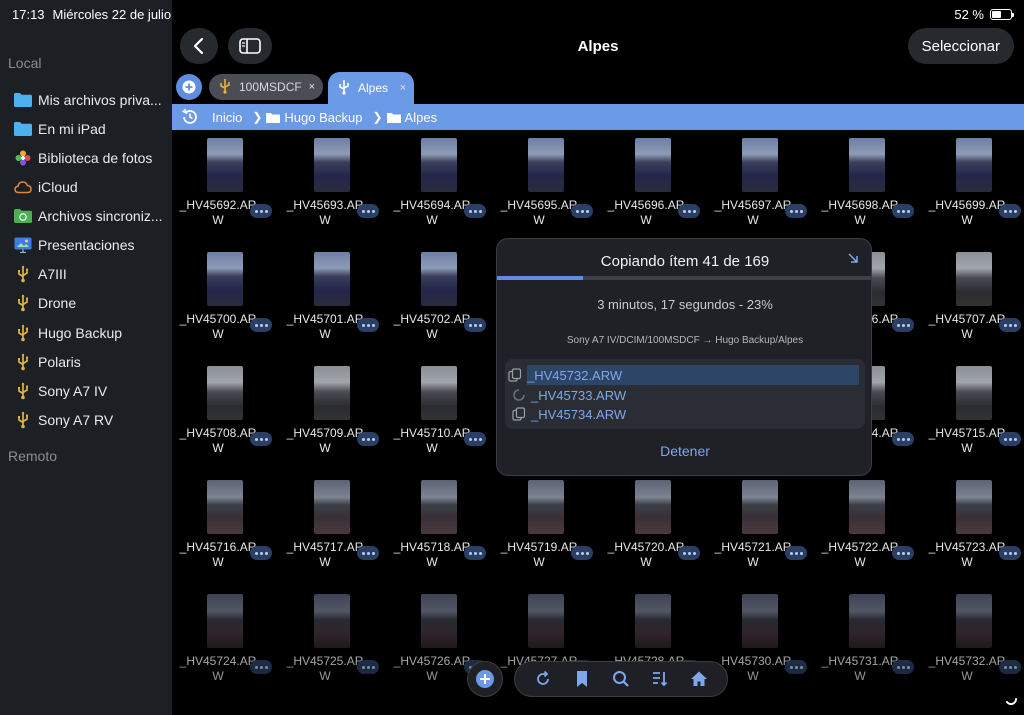 The image size is (1024, 715). Describe the element at coordinates (972, 417) in the screenshot. I see `file-item: _HV45715.ARW` at that location.